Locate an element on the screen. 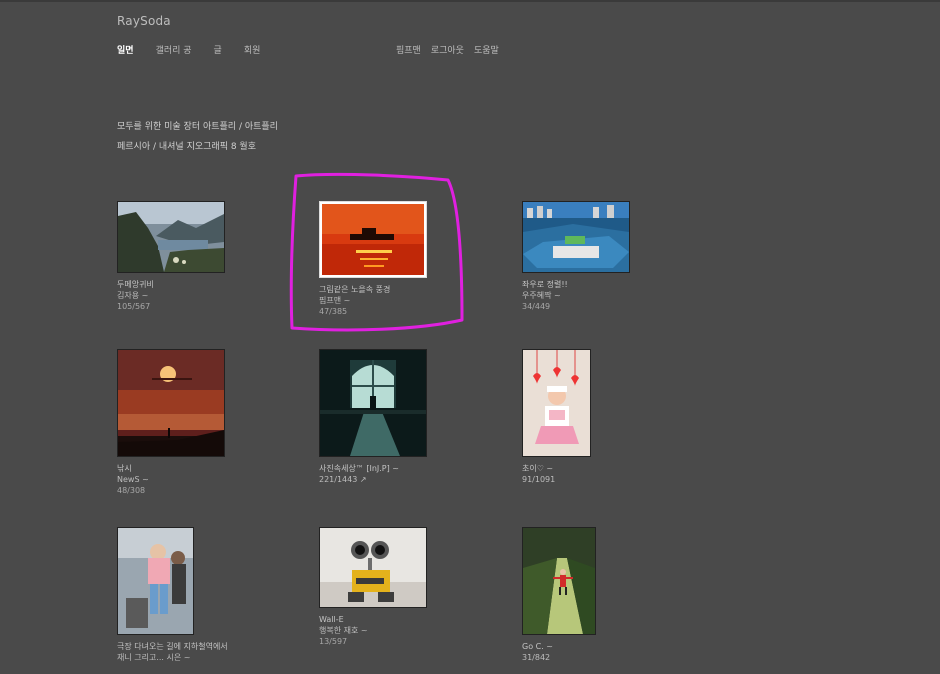 The height and width of the screenshot is (674, 940). gallery-item: 그림같은 노을속 풍경 핌프맨 ~ 47/385 is located at coordinates (373, 259).